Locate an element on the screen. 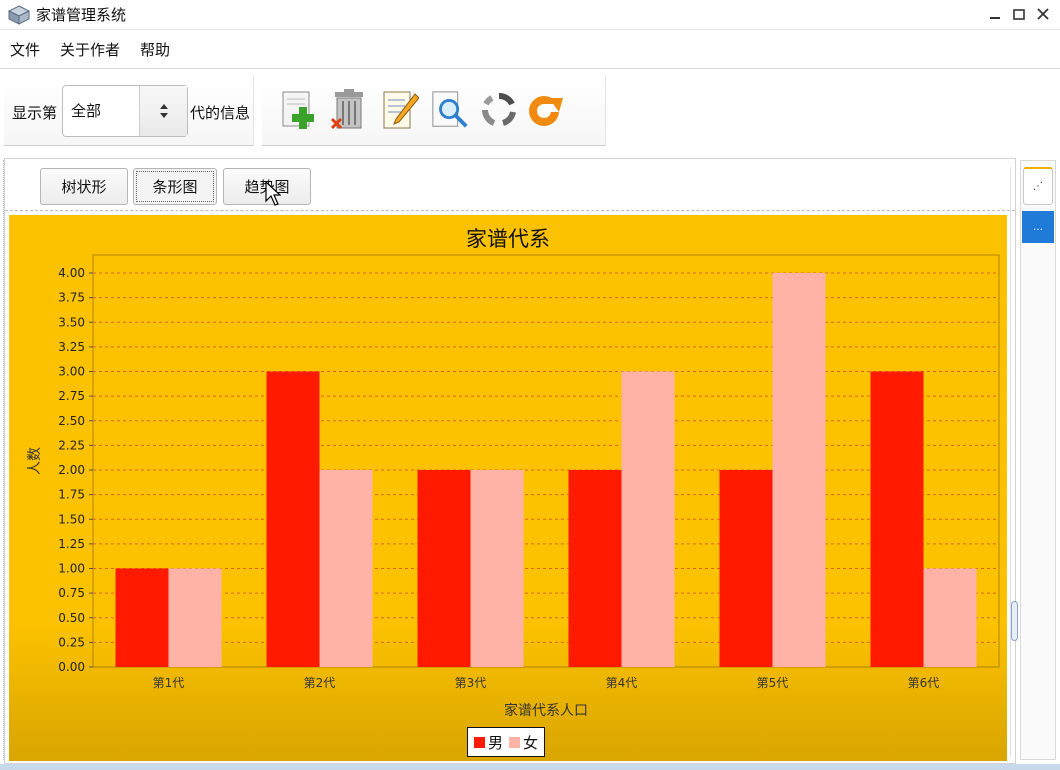  search-icon is located at coordinates (450, 109).